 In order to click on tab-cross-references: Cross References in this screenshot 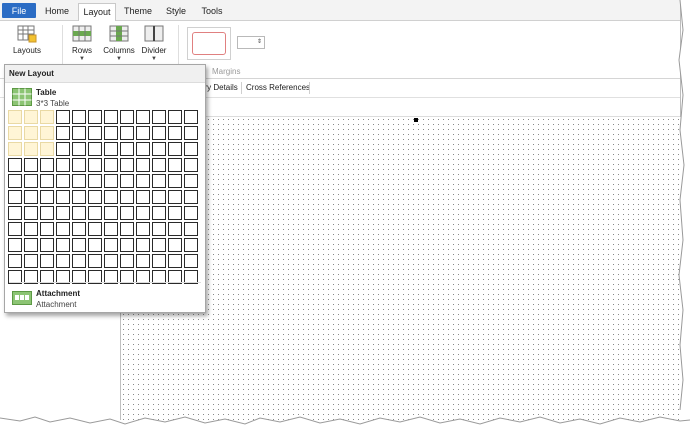, I will do `click(278, 87)`.